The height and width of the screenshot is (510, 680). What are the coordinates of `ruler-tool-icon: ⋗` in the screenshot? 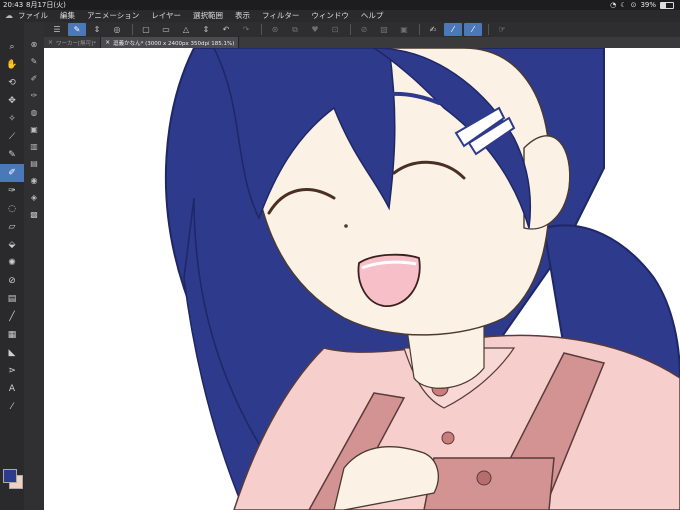 It's located at (12, 371).